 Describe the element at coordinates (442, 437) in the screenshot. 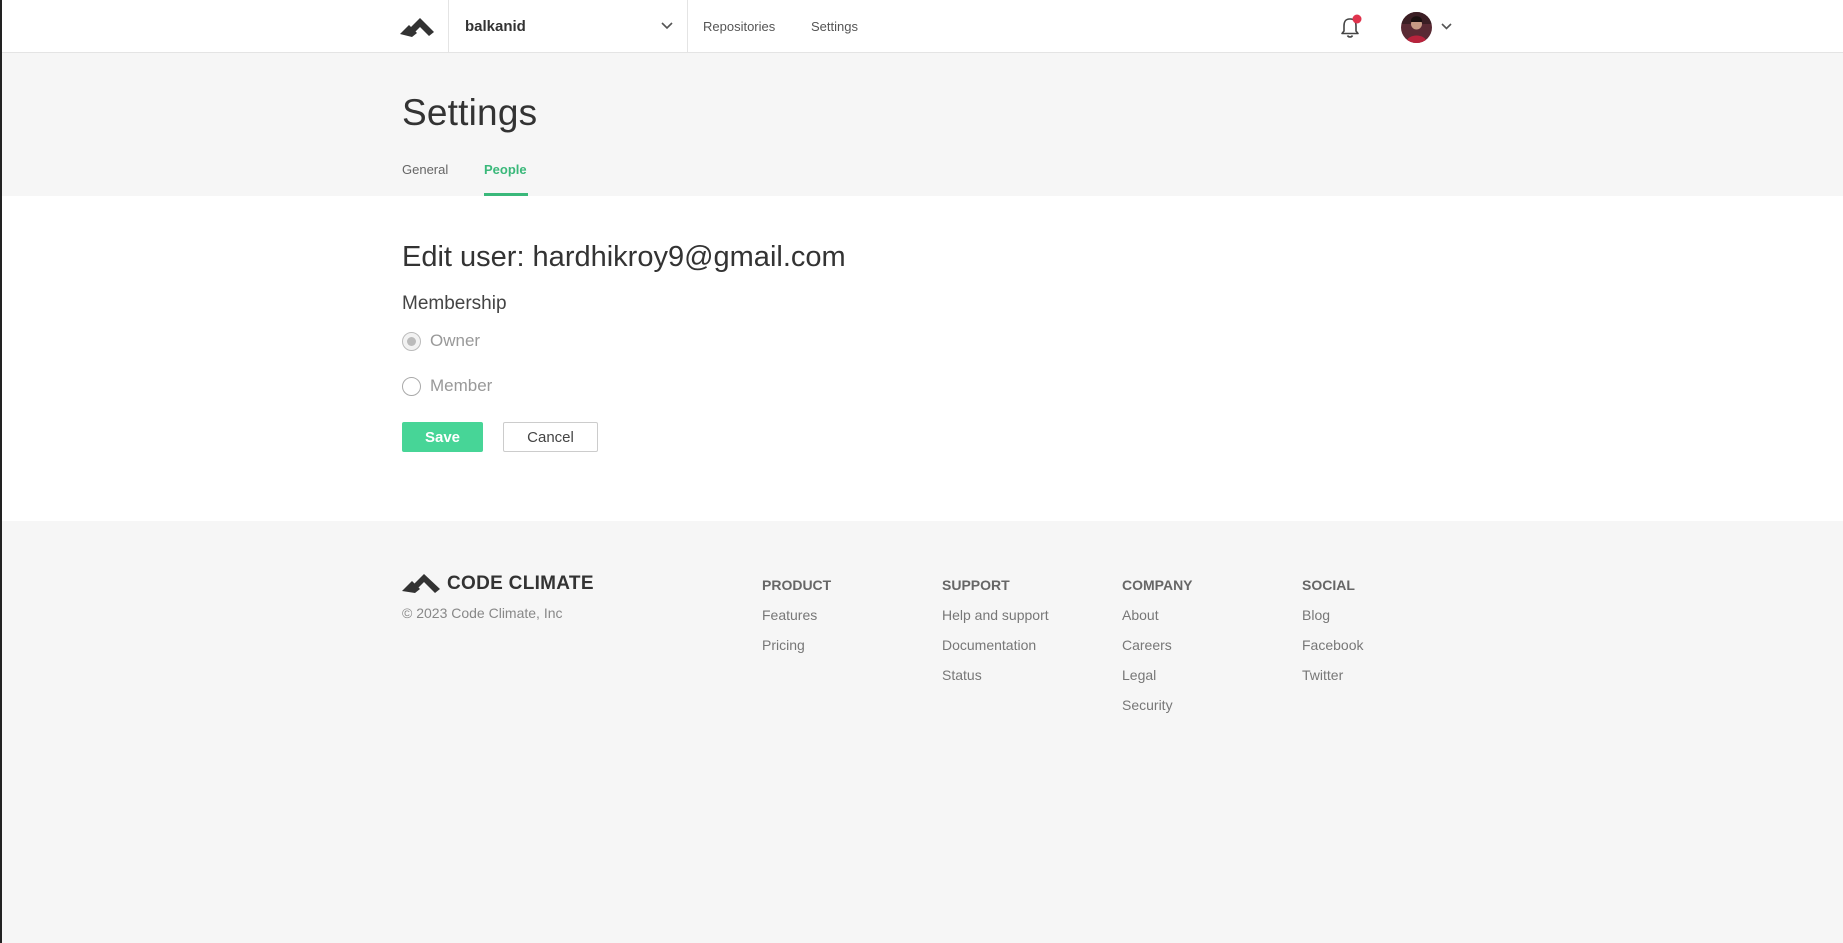

I see `save-button: Save` at that location.